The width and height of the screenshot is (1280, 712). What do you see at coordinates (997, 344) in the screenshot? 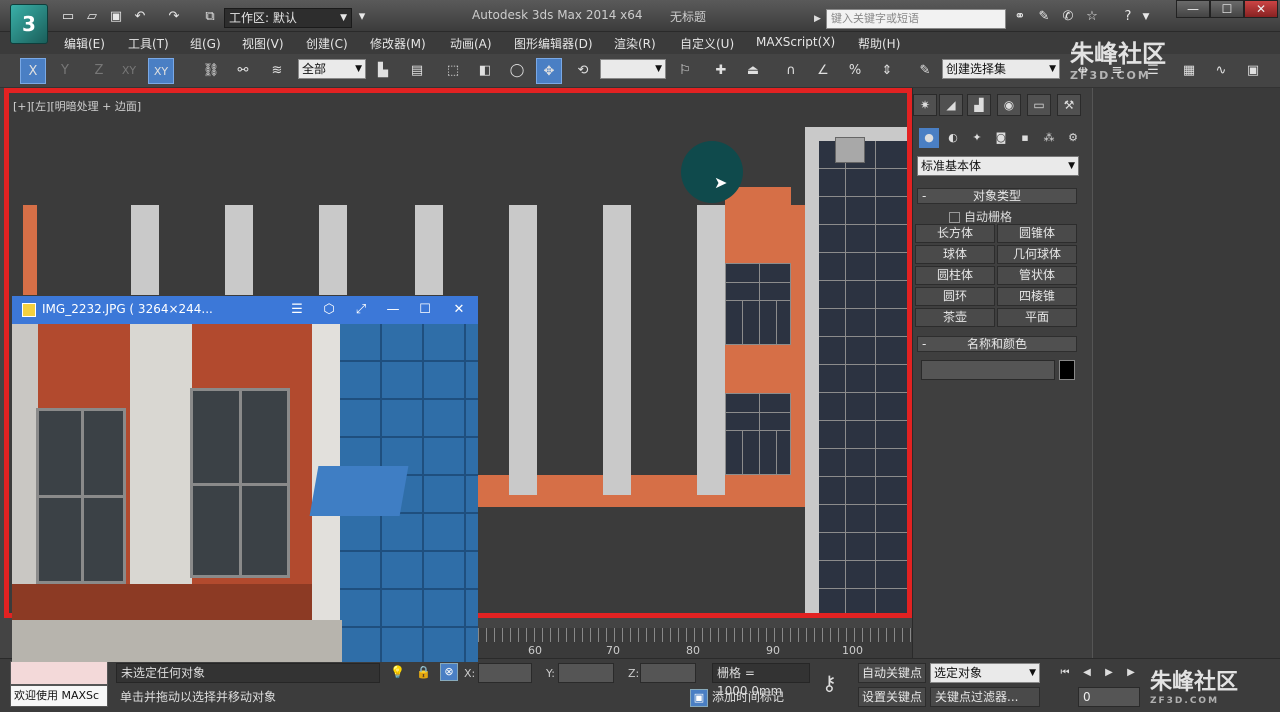
I see `name-color-rollout: - 名称和颜色` at bounding box center [997, 344].